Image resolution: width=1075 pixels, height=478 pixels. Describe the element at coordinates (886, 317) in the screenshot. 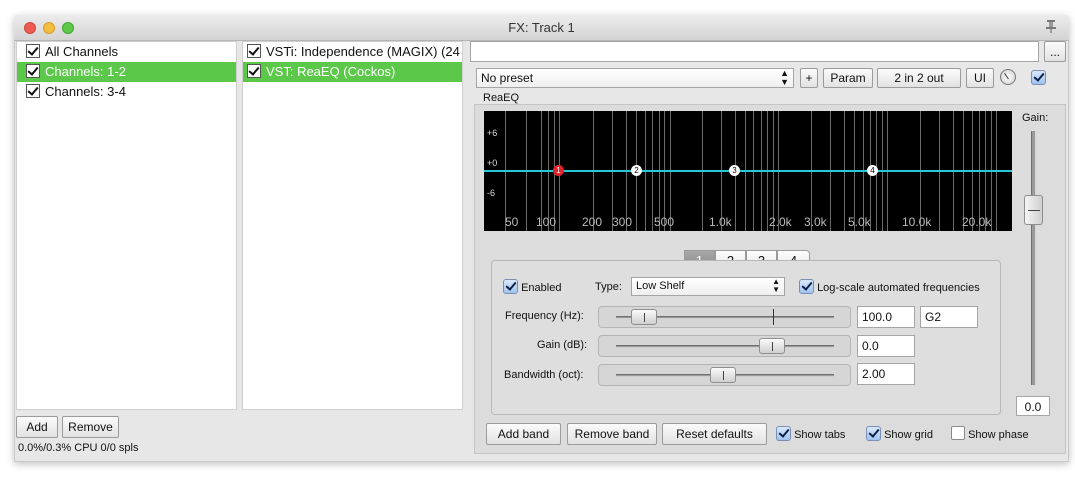

I see `frequency-field: 100.0` at that location.